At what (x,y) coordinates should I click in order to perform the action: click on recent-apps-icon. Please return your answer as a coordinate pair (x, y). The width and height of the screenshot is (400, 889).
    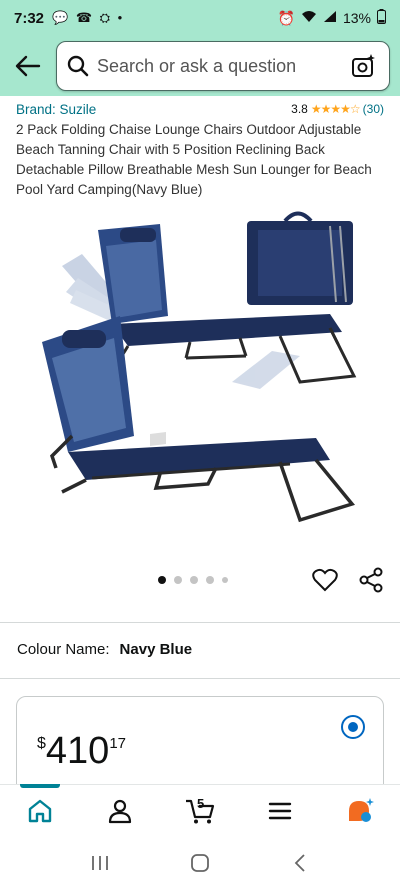
    Looking at the image, I should click on (100, 862).